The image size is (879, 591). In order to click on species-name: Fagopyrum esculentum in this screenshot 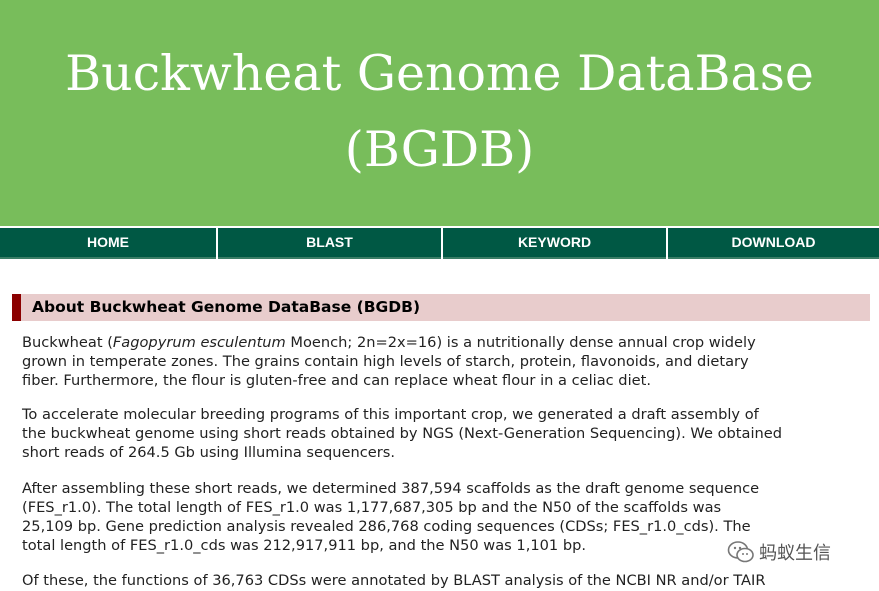, I will do `click(199, 342)`.